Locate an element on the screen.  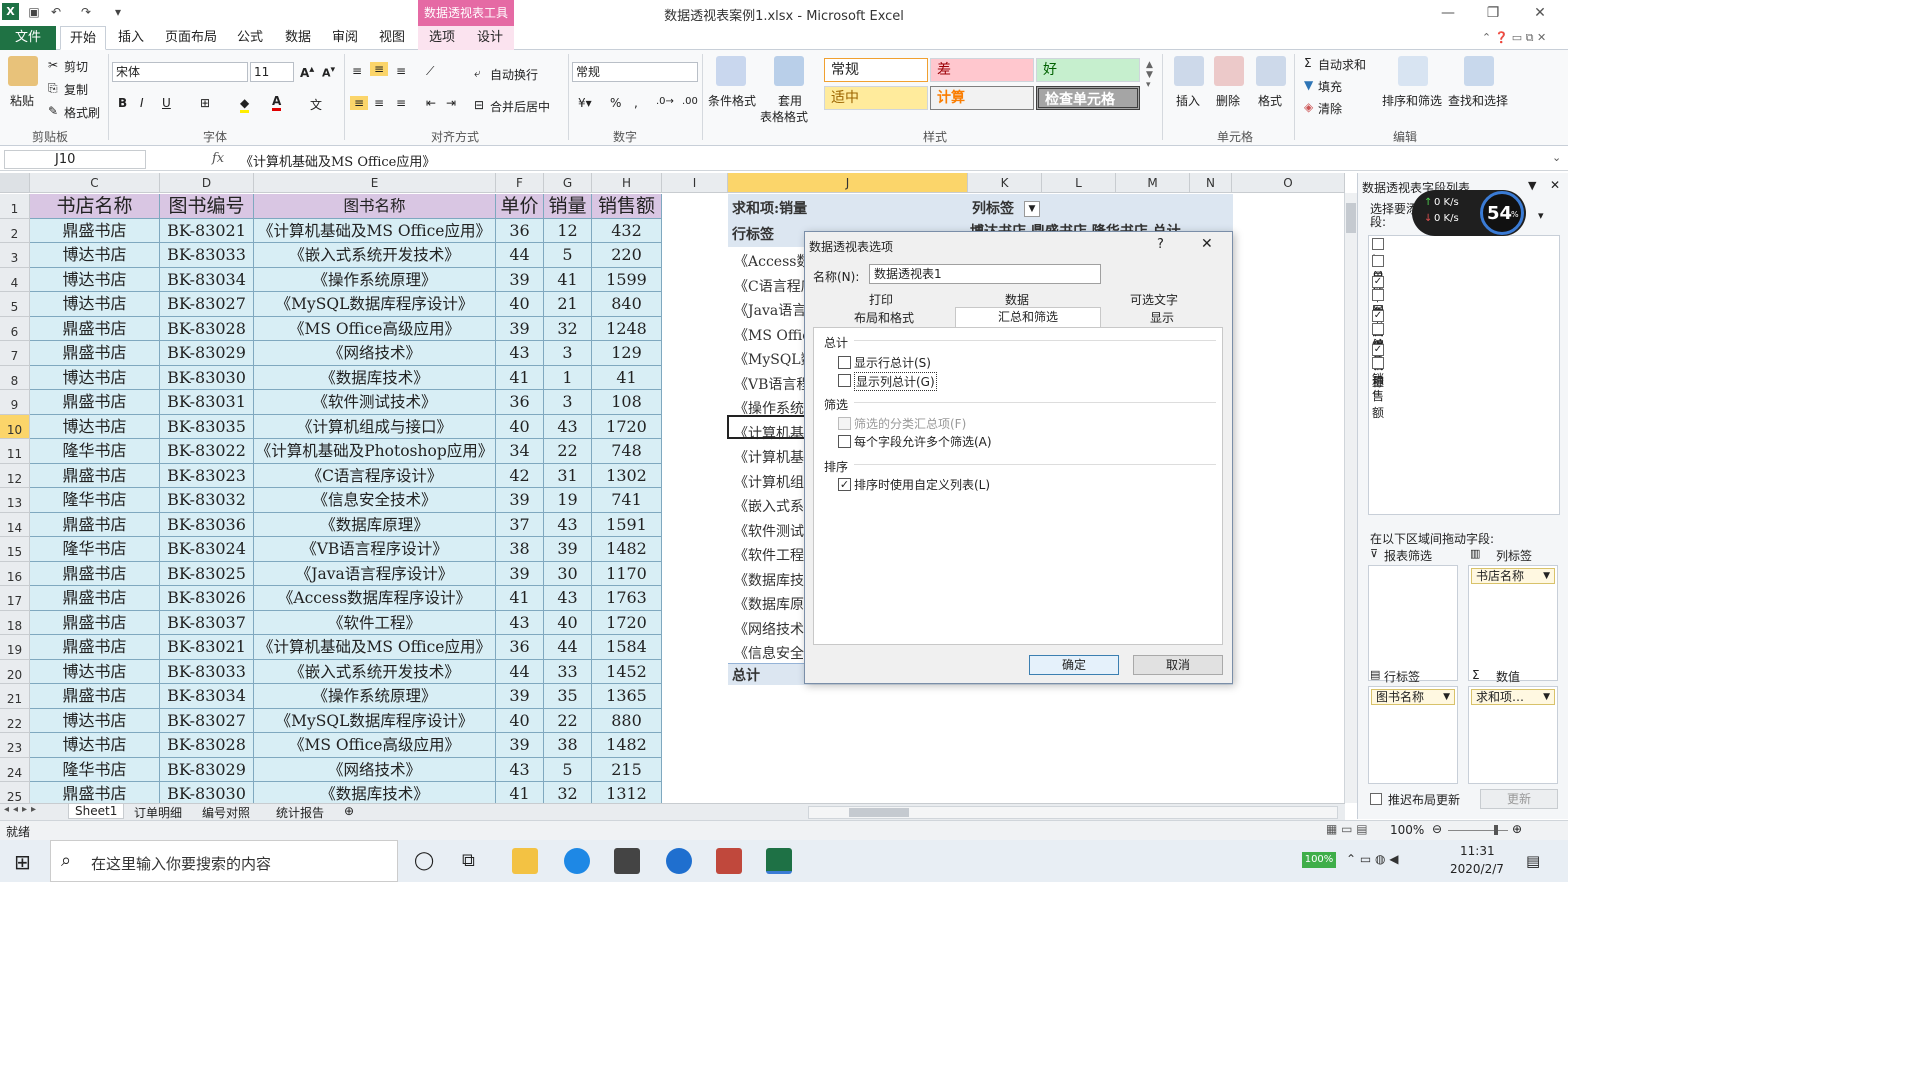
row-header: 3 is located at coordinates (15, 255).